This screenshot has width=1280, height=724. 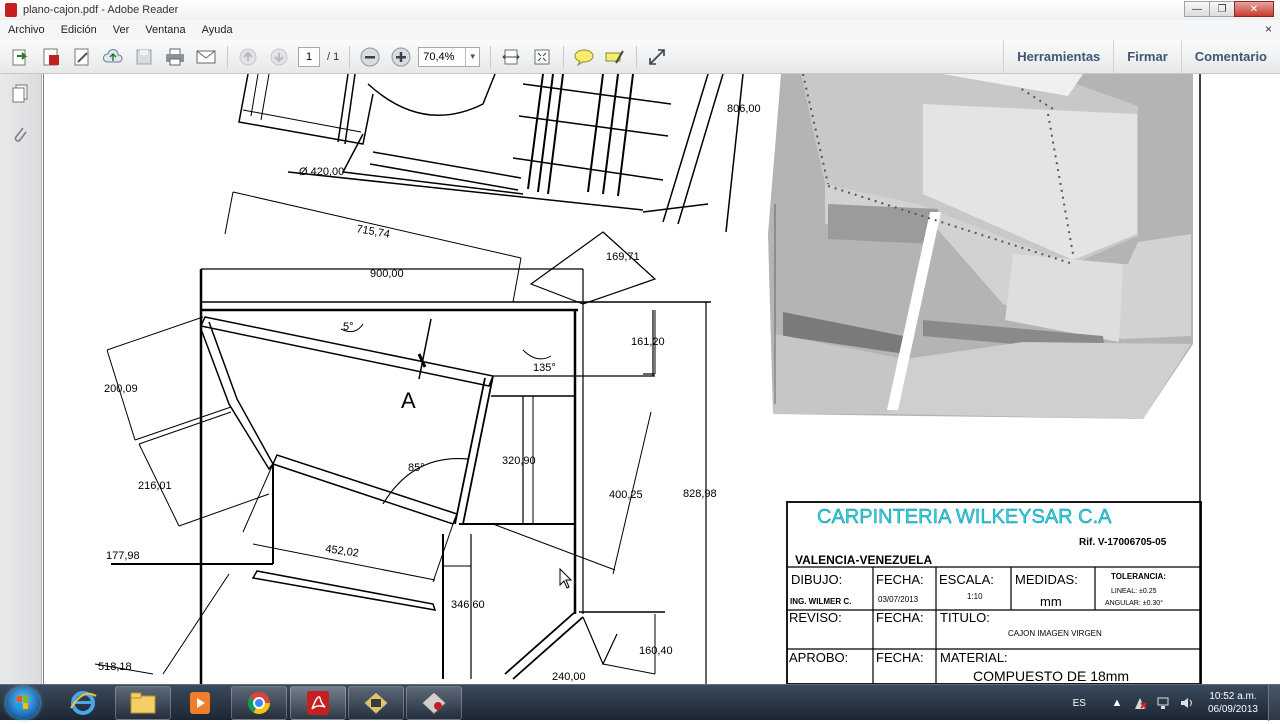 What do you see at coordinates (900, 617) in the screenshot?
I see `fecha-reviso-label: FECHA:` at bounding box center [900, 617].